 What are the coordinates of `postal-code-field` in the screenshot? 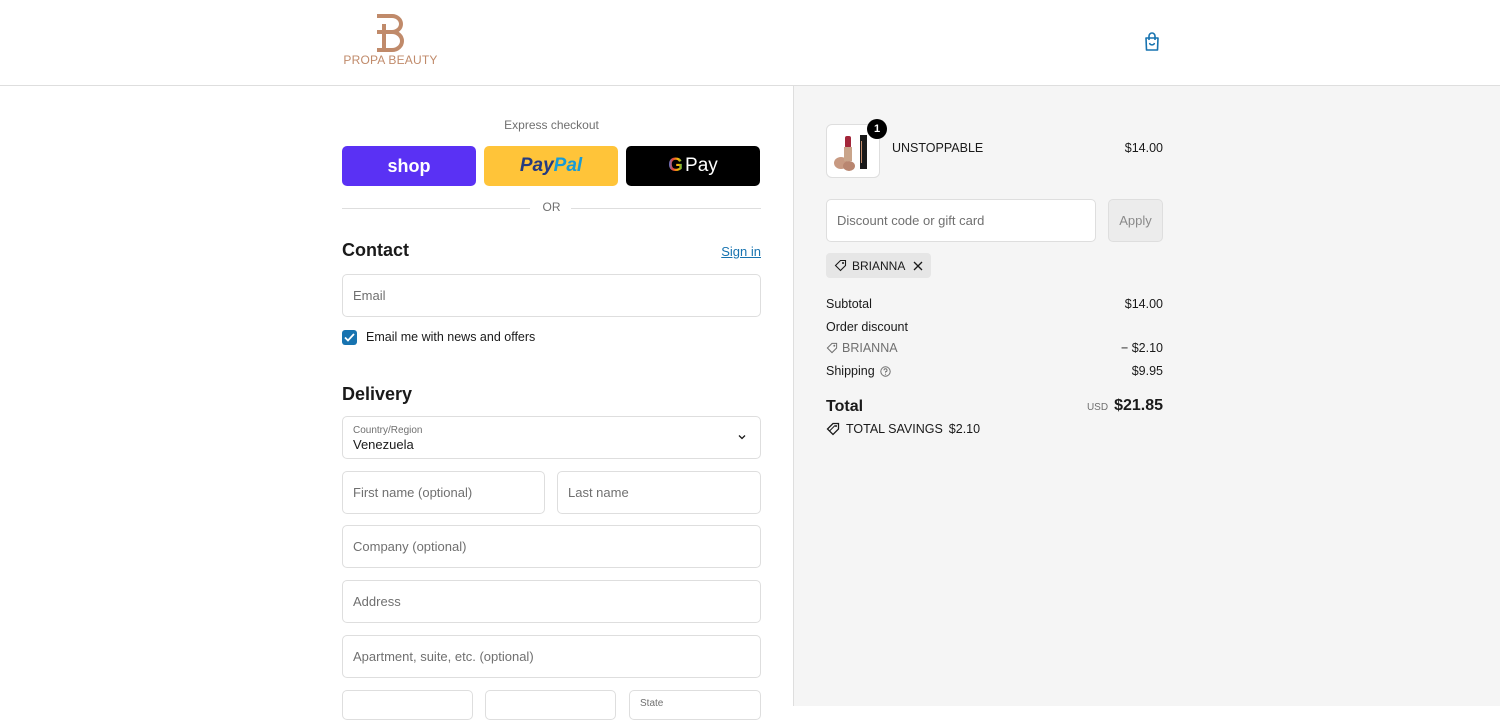 It's located at (550, 705).